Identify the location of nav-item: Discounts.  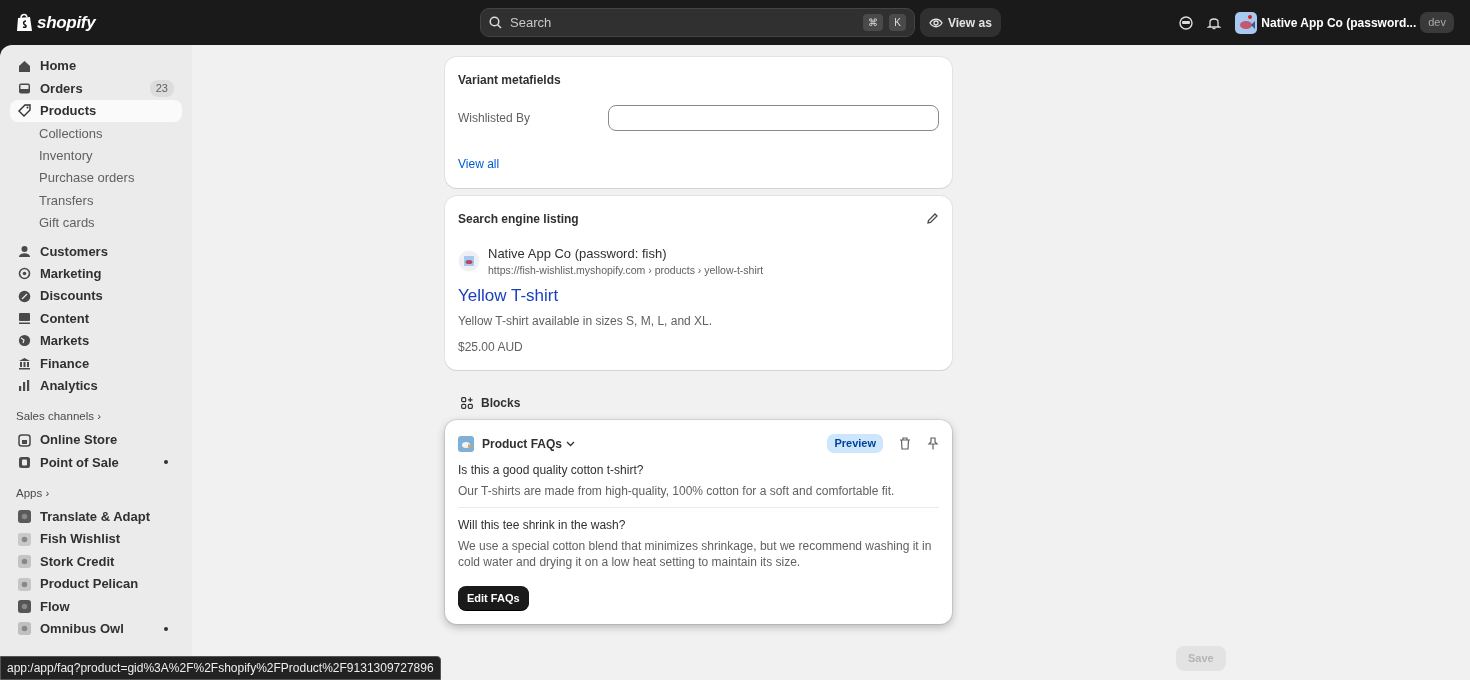
(96, 296).